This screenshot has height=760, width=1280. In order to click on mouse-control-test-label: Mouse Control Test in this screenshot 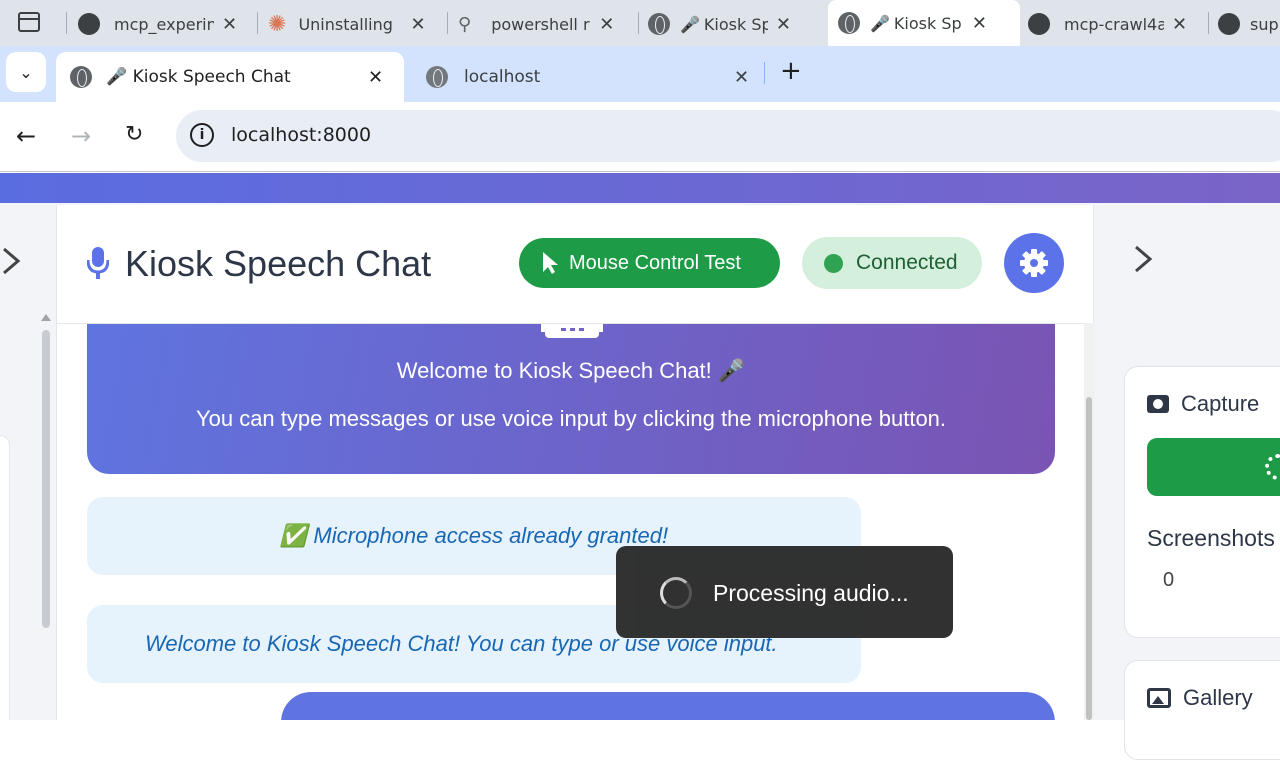, I will do `click(655, 262)`.